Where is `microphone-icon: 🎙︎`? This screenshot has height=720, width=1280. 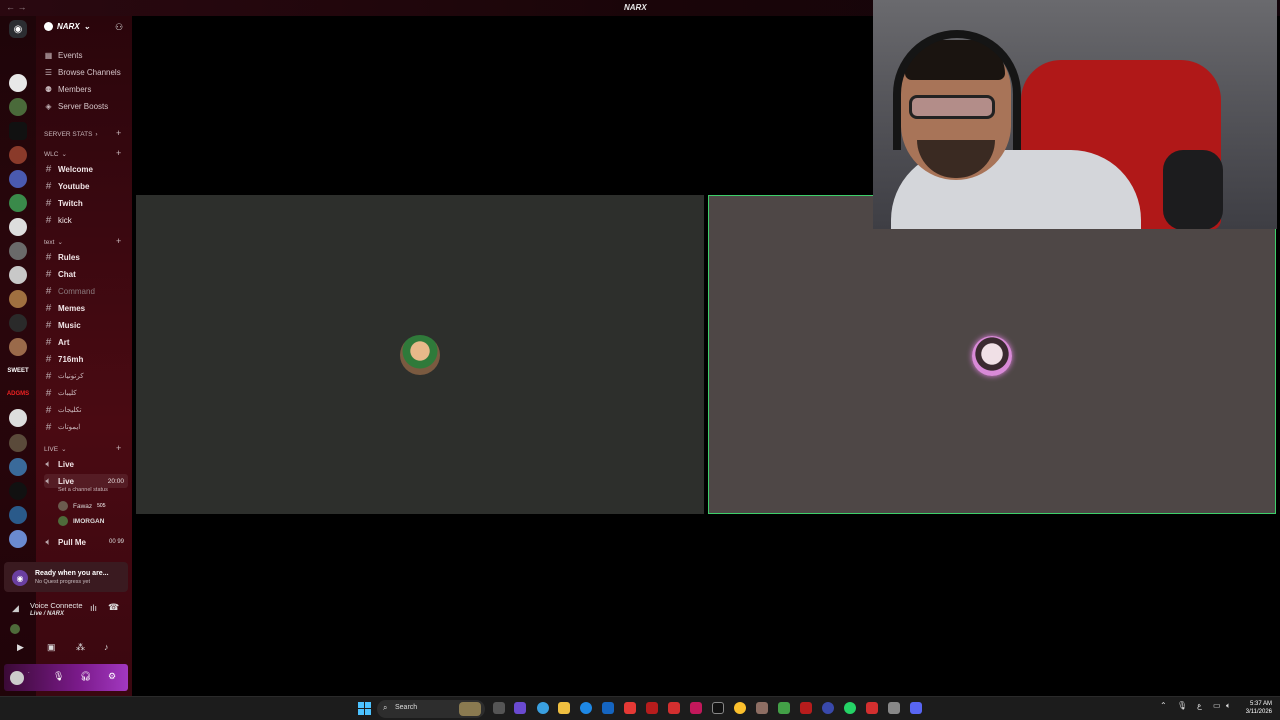
microphone-icon: 🎙︎ is located at coordinates (58, 676).